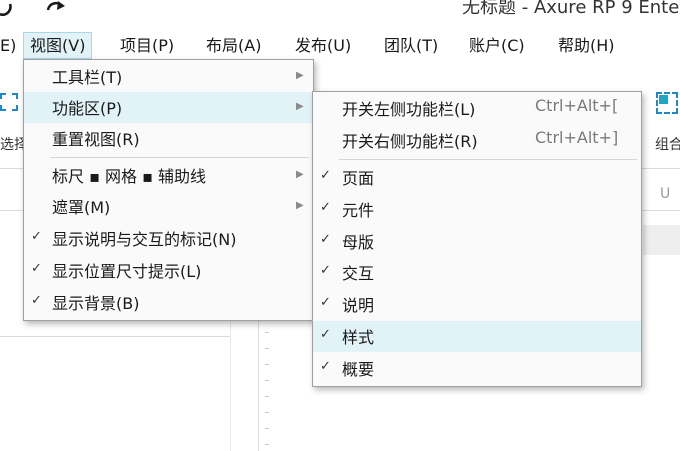 The height and width of the screenshot is (451, 680). I want to click on redo-icon, so click(57, 10).